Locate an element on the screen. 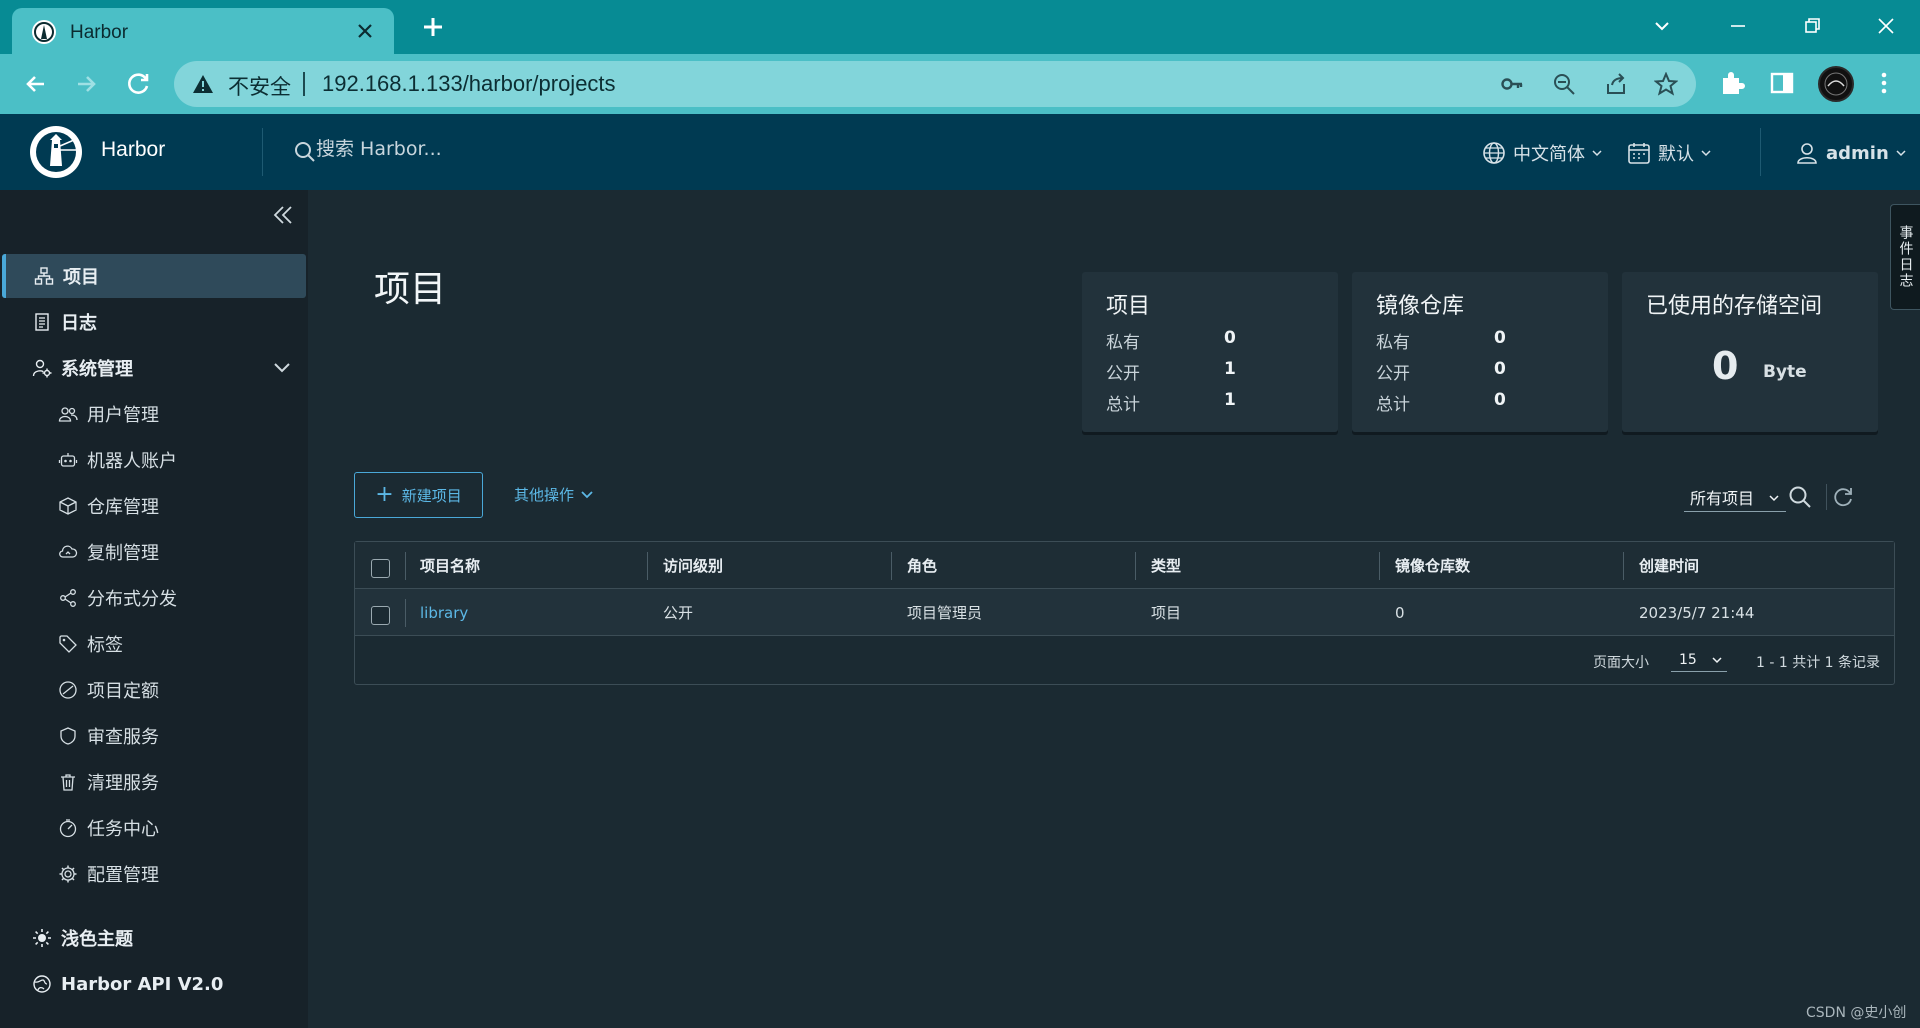 The image size is (1920, 1028). page-title: 项目 is located at coordinates (410, 289).